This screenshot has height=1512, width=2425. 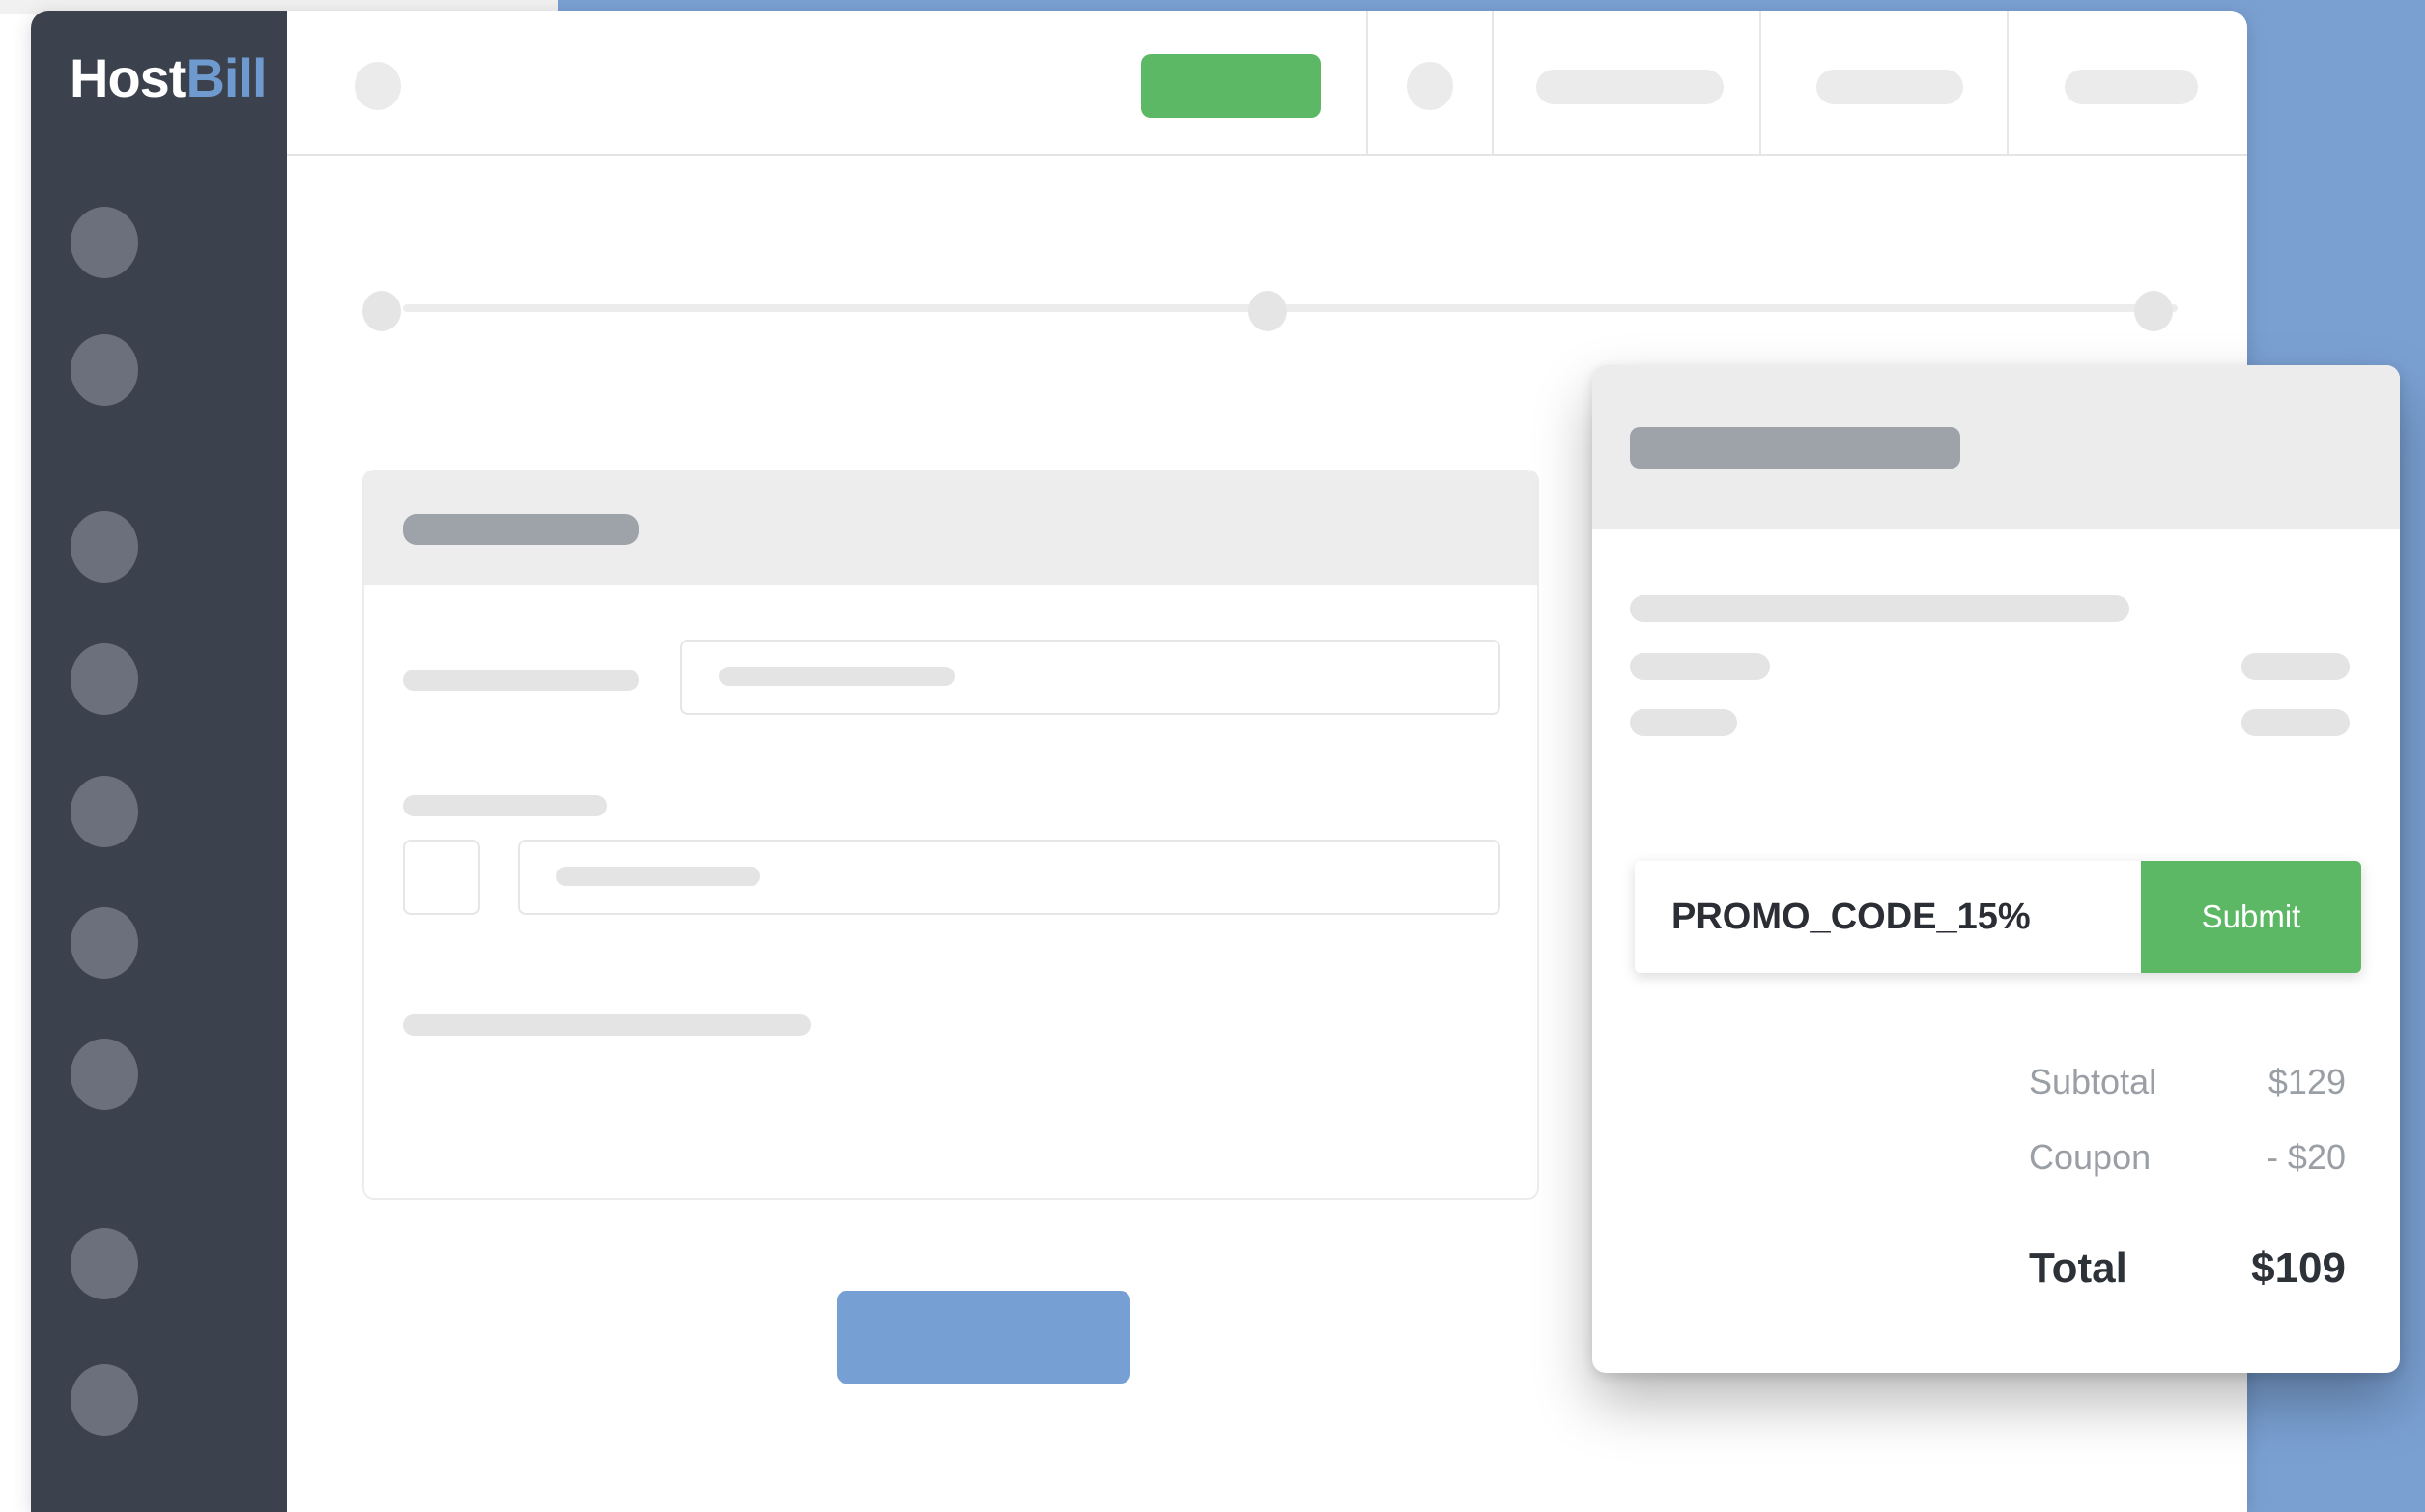 I want to click on note-placeholder, so click(x=607, y=1025).